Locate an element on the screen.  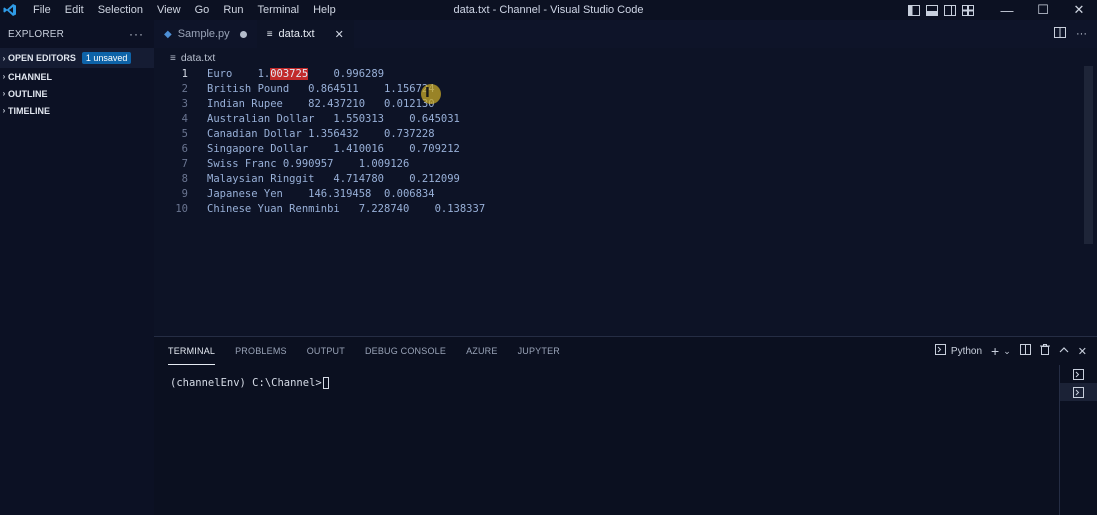
menu-item-file: File is located at coordinates (42, 10).